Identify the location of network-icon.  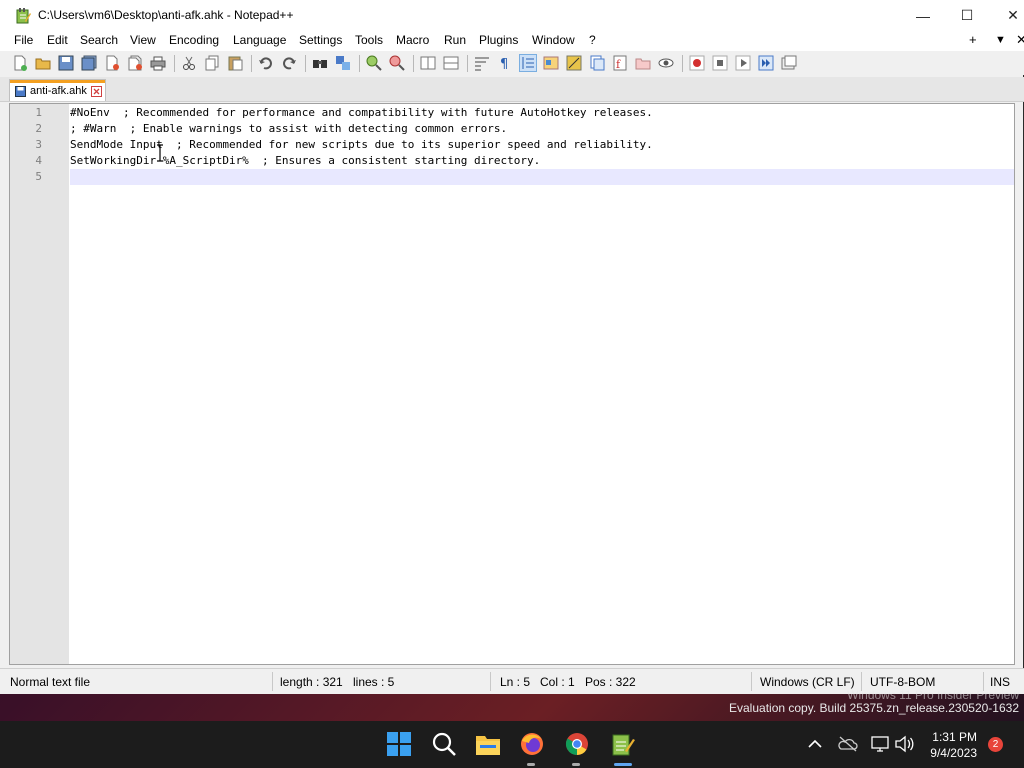
(880, 744).